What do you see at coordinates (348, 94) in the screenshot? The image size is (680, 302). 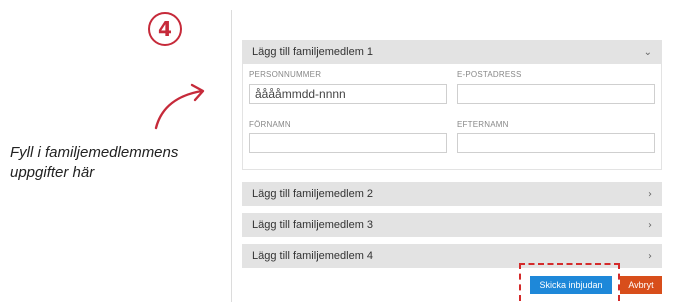 I see `personnummer-input: ååååmmdd-nnnn` at bounding box center [348, 94].